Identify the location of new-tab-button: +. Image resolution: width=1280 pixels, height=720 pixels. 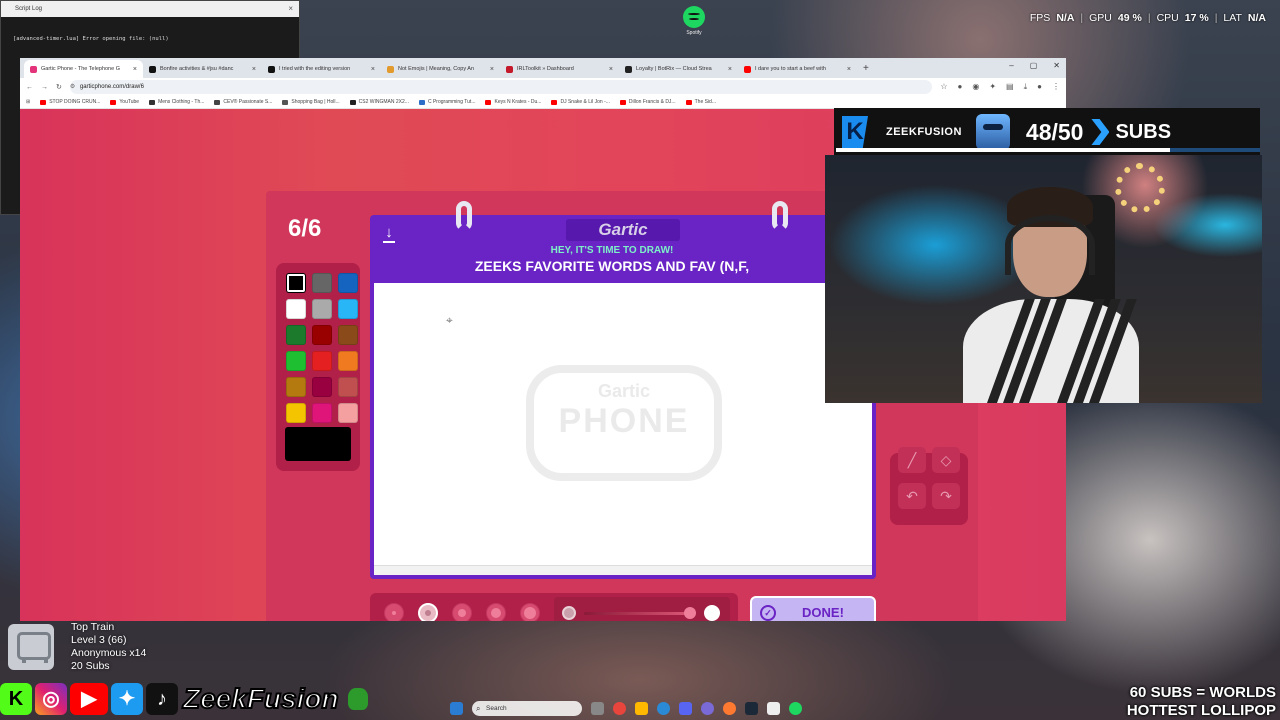
(866, 69).